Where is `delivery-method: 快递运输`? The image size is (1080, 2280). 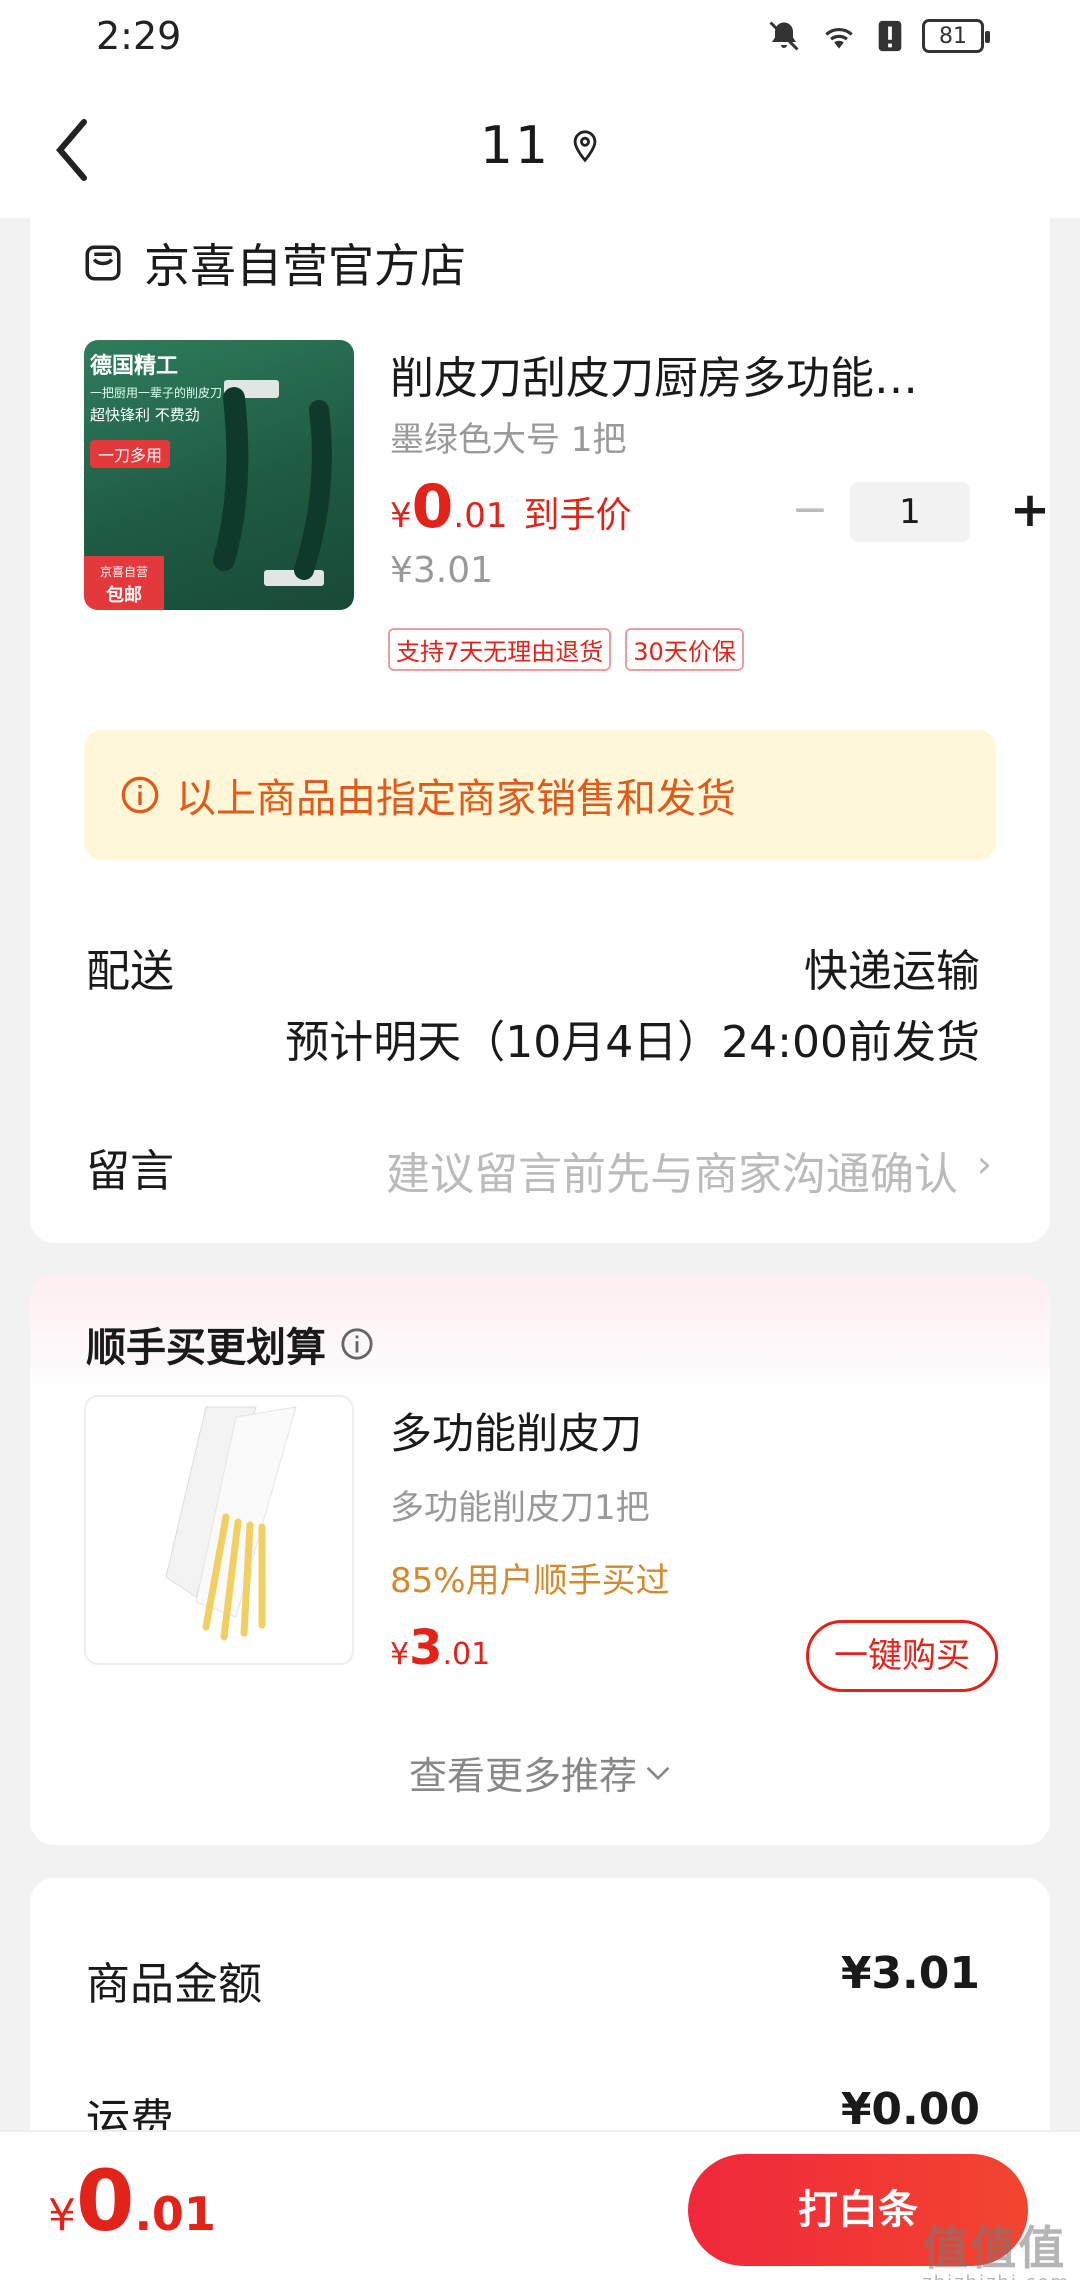
delivery-method: 快递运输 is located at coordinates (892, 967).